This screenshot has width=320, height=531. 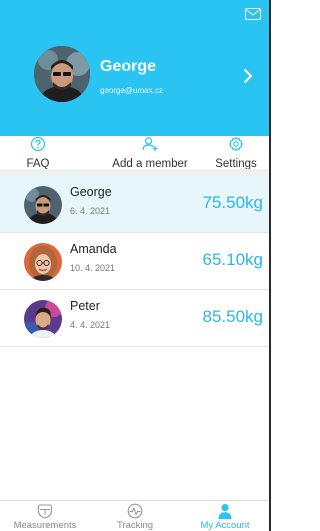 What do you see at coordinates (225, 511) in the screenshot?
I see `person-icon` at bounding box center [225, 511].